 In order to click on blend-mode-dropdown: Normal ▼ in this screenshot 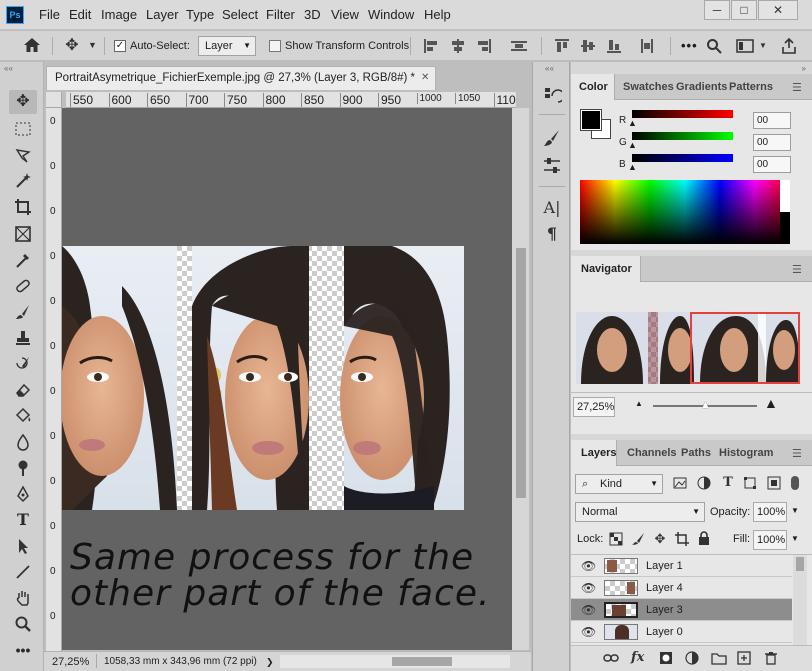, I will do `click(640, 512)`.